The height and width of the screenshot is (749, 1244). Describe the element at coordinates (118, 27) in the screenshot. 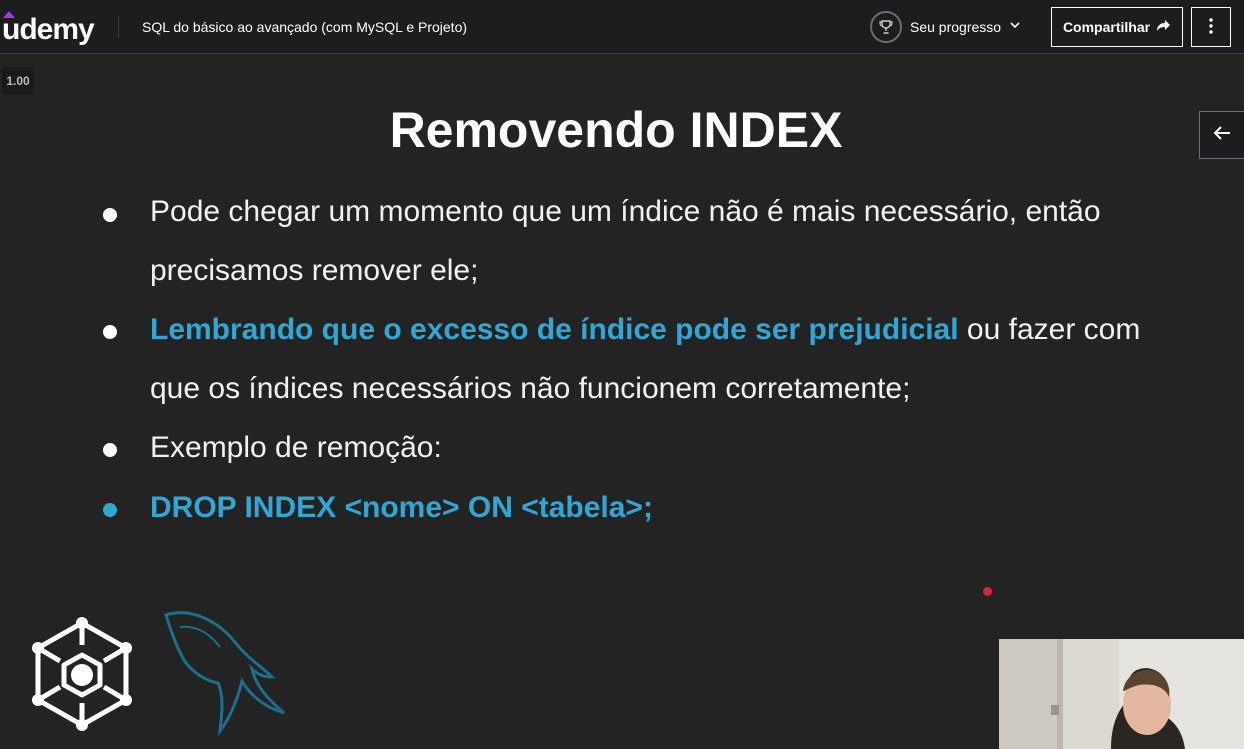

I see `header-divider` at that location.